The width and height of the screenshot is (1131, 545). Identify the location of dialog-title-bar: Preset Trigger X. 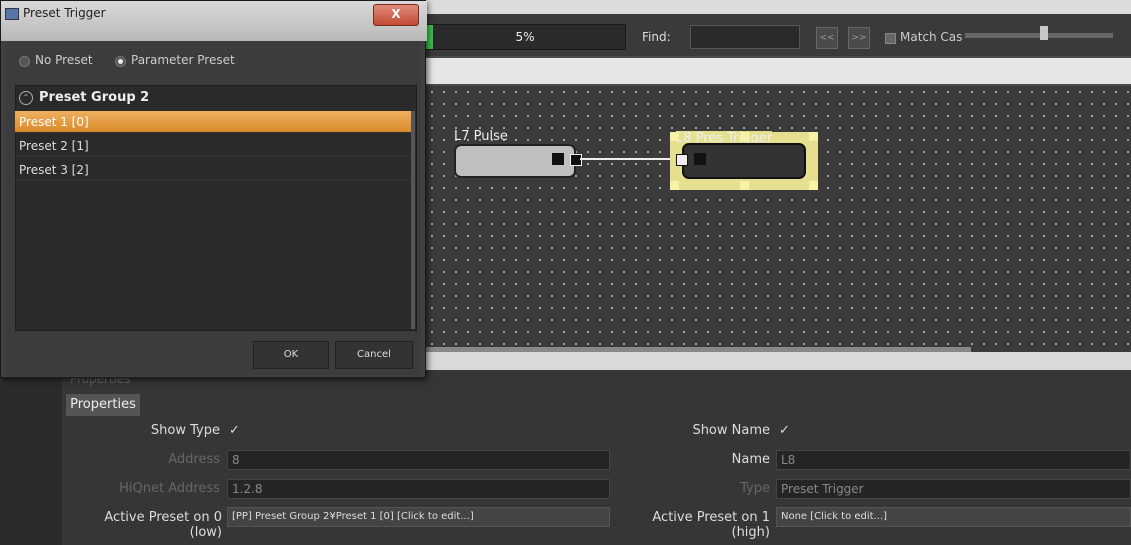
(214, 21).